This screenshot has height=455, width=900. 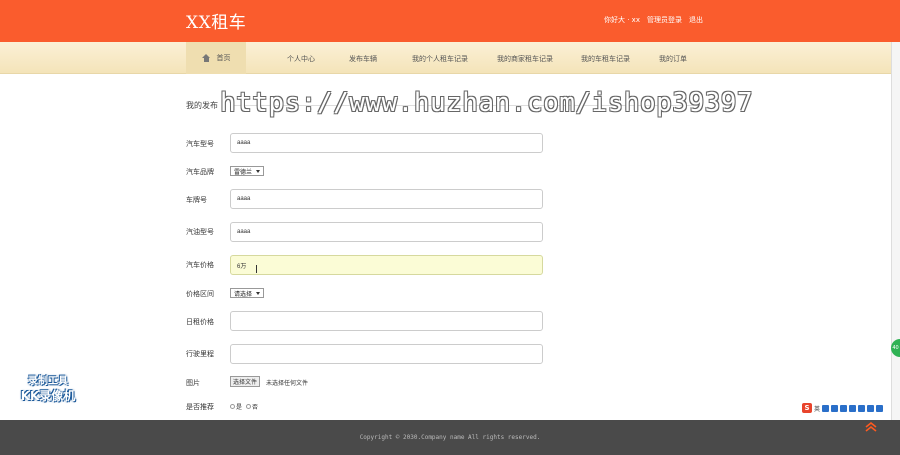 What do you see at coordinates (200, 265) in the screenshot?
I see `price-label: 汽车价格` at bounding box center [200, 265].